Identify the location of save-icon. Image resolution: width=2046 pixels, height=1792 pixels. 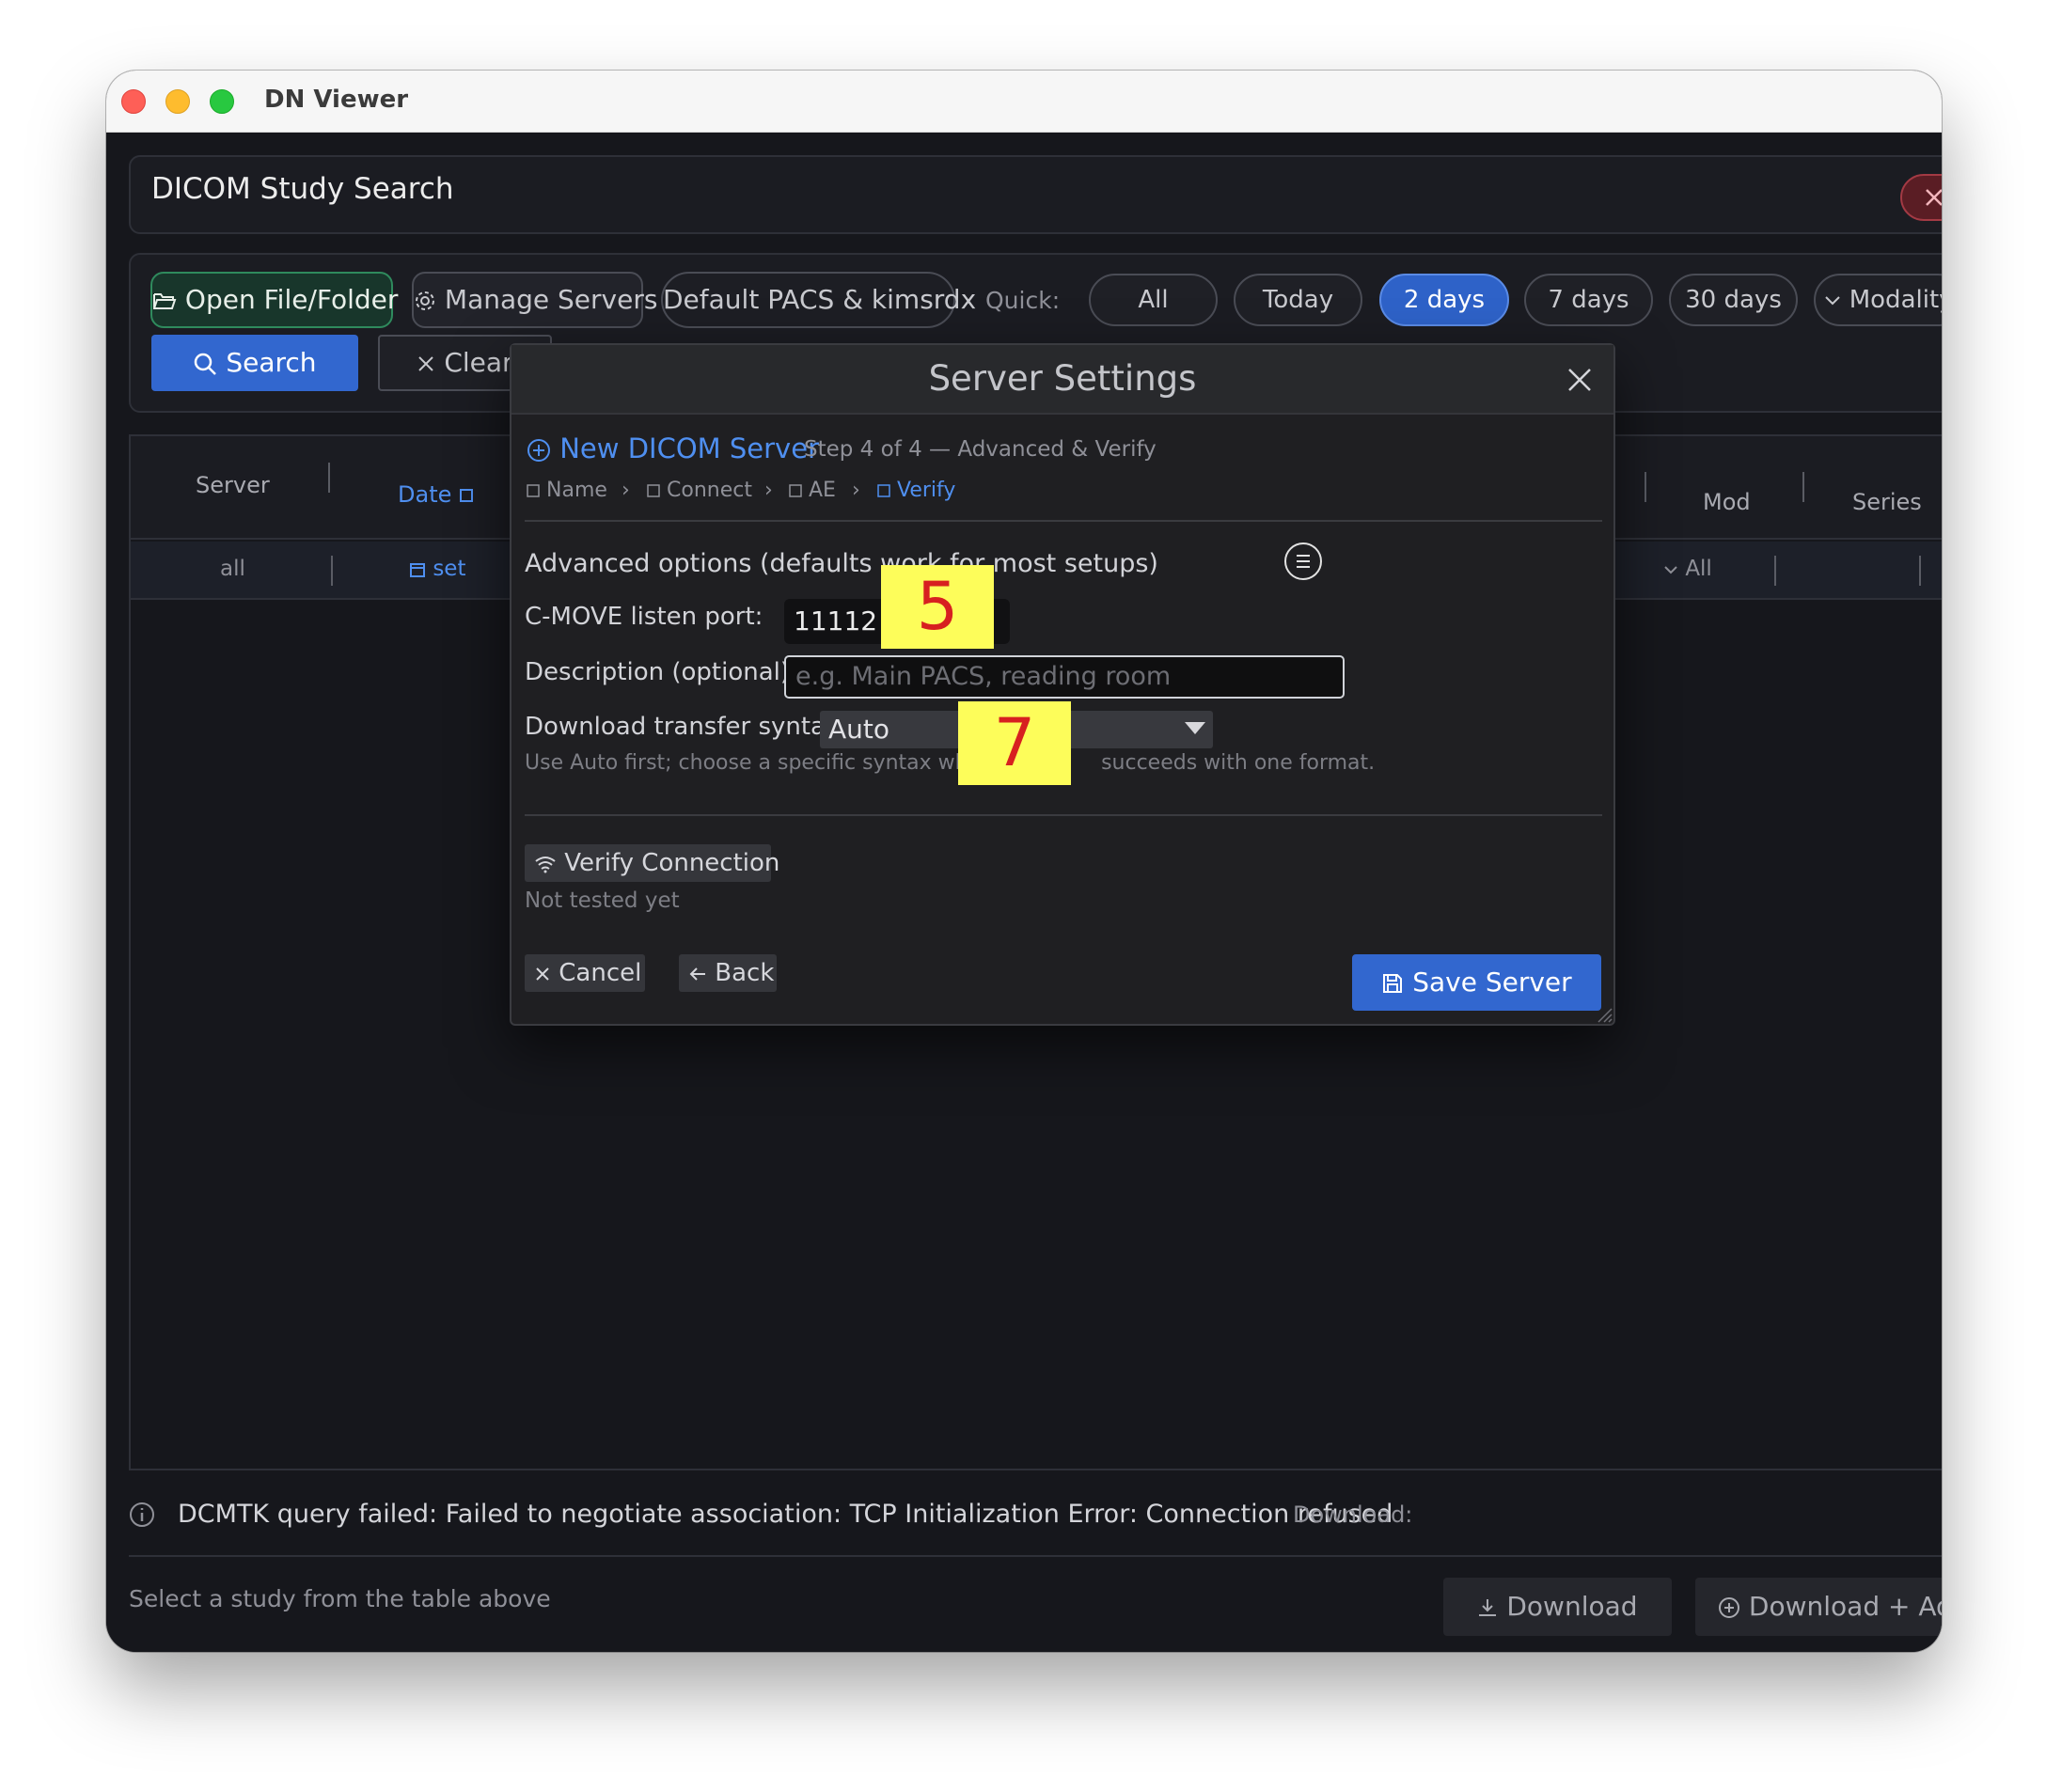
(1393, 983).